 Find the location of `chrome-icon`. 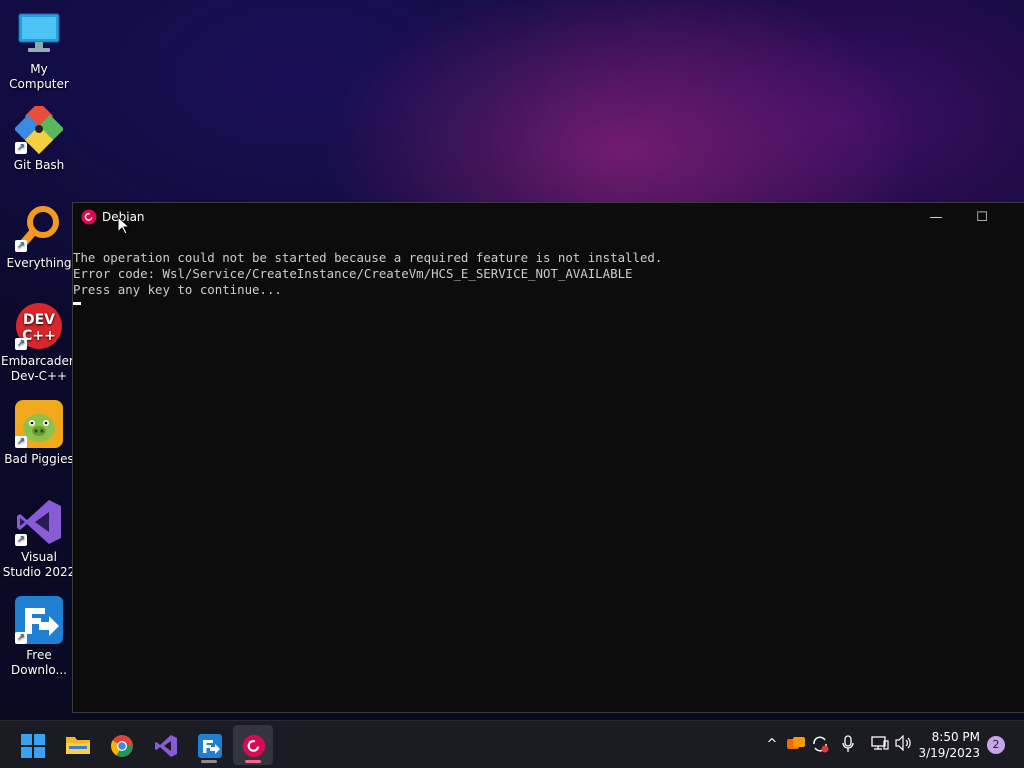

chrome-icon is located at coordinates (122, 746).